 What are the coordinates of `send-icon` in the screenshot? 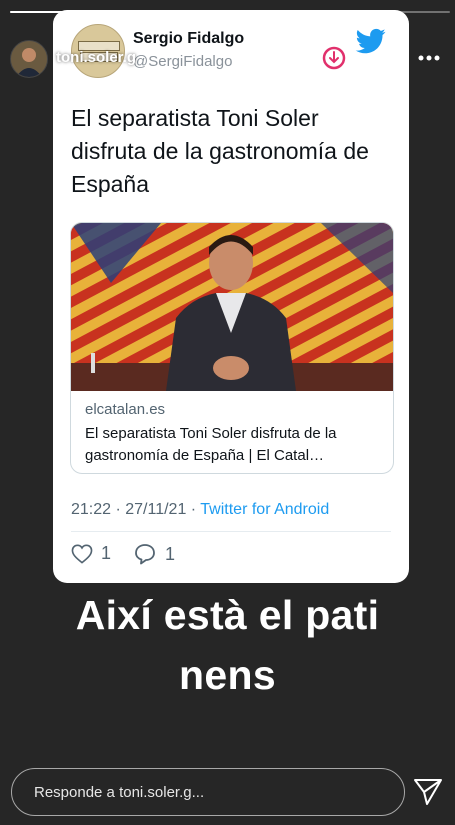 It's located at (428, 792).